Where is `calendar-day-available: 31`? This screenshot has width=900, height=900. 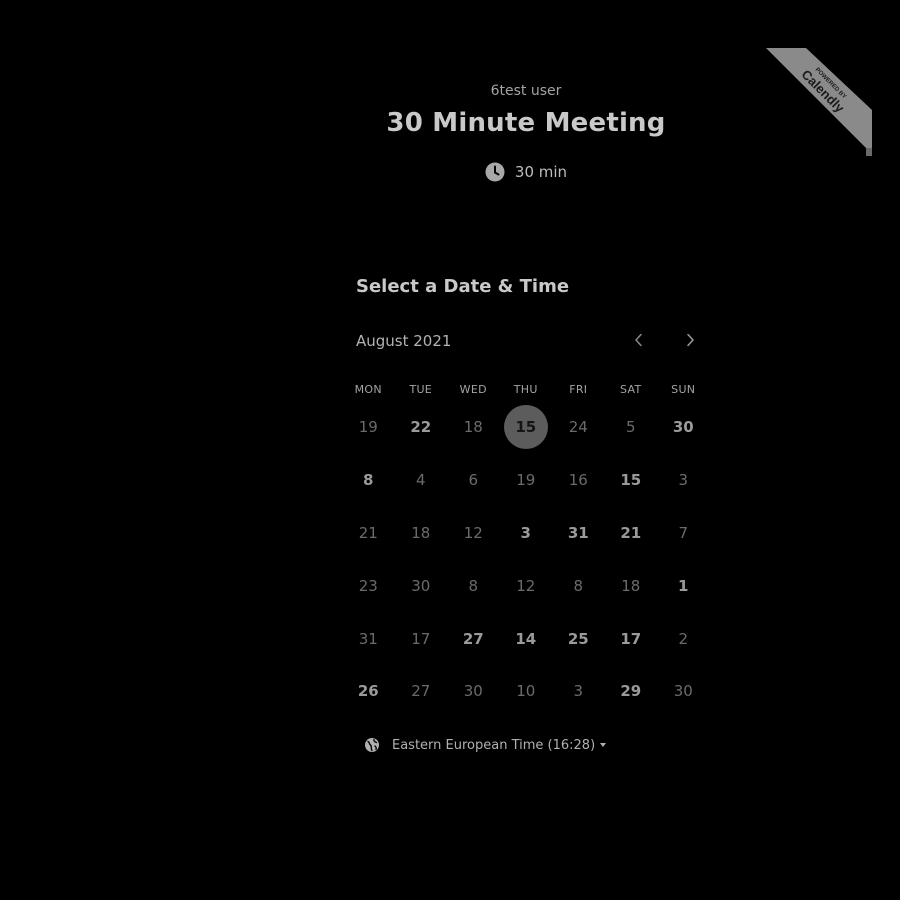 calendar-day-available: 31 is located at coordinates (578, 533).